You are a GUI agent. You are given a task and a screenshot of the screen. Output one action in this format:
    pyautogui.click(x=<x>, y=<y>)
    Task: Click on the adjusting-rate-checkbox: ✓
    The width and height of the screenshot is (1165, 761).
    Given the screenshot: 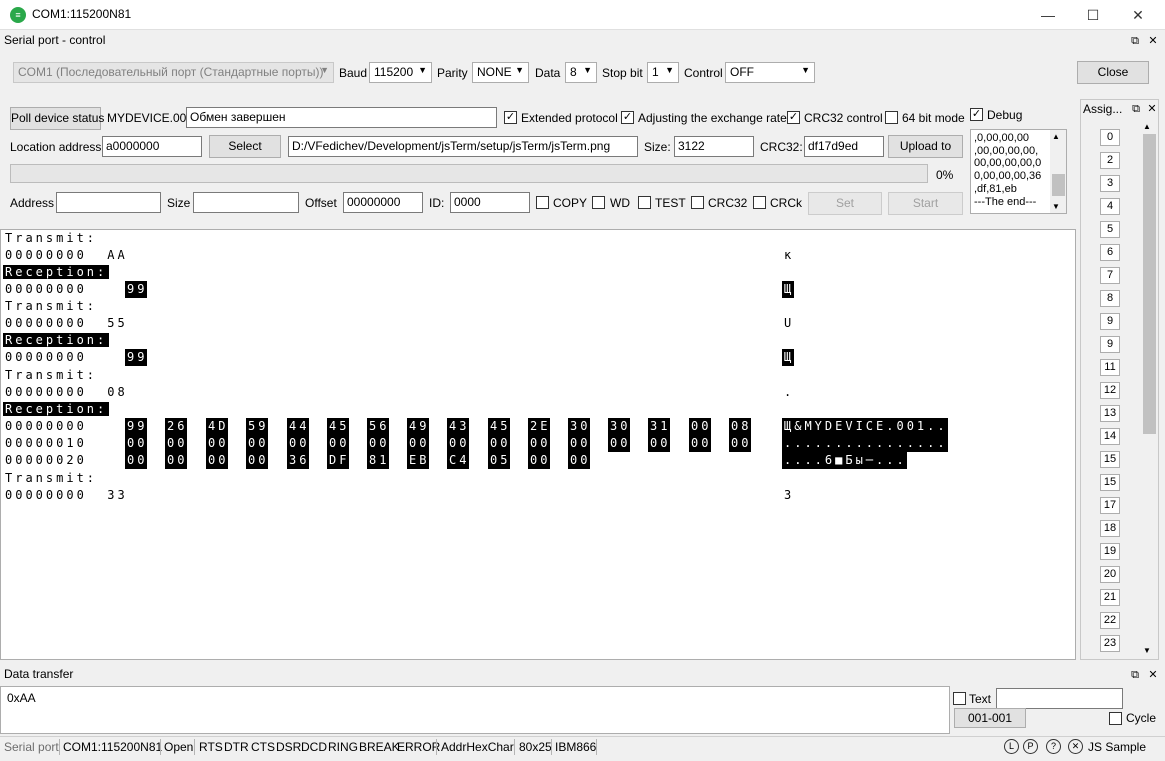 What is the action you would take?
    pyautogui.click(x=627, y=117)
    